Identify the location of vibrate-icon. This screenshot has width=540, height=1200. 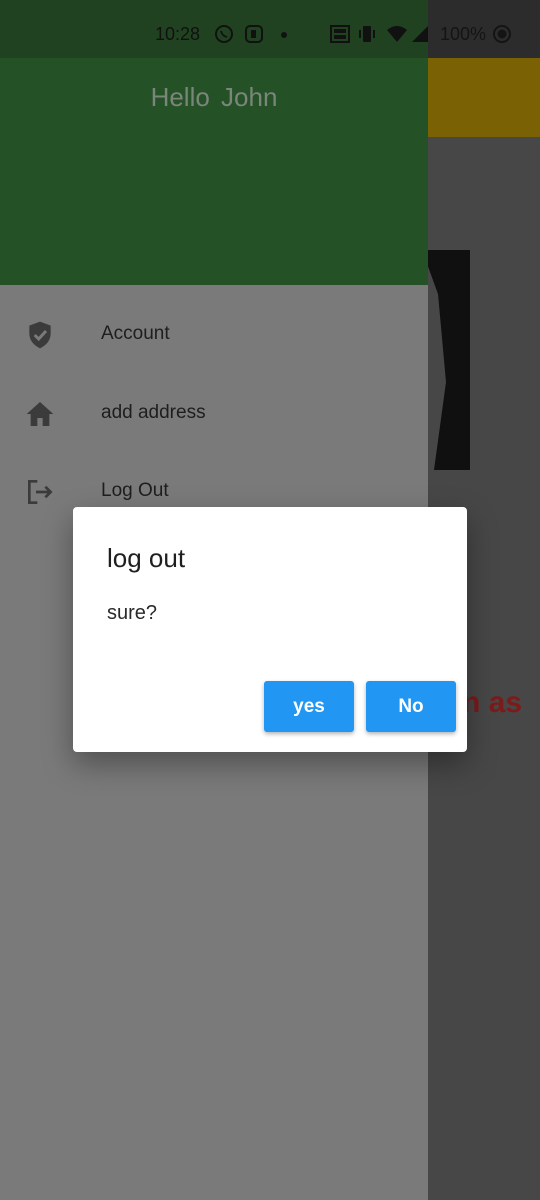
(367, 34).